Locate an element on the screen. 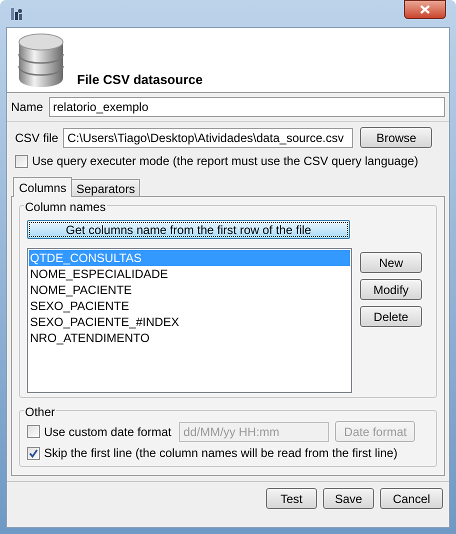  dialog-title: File CSV datasource is located at coordinates (140, 79).